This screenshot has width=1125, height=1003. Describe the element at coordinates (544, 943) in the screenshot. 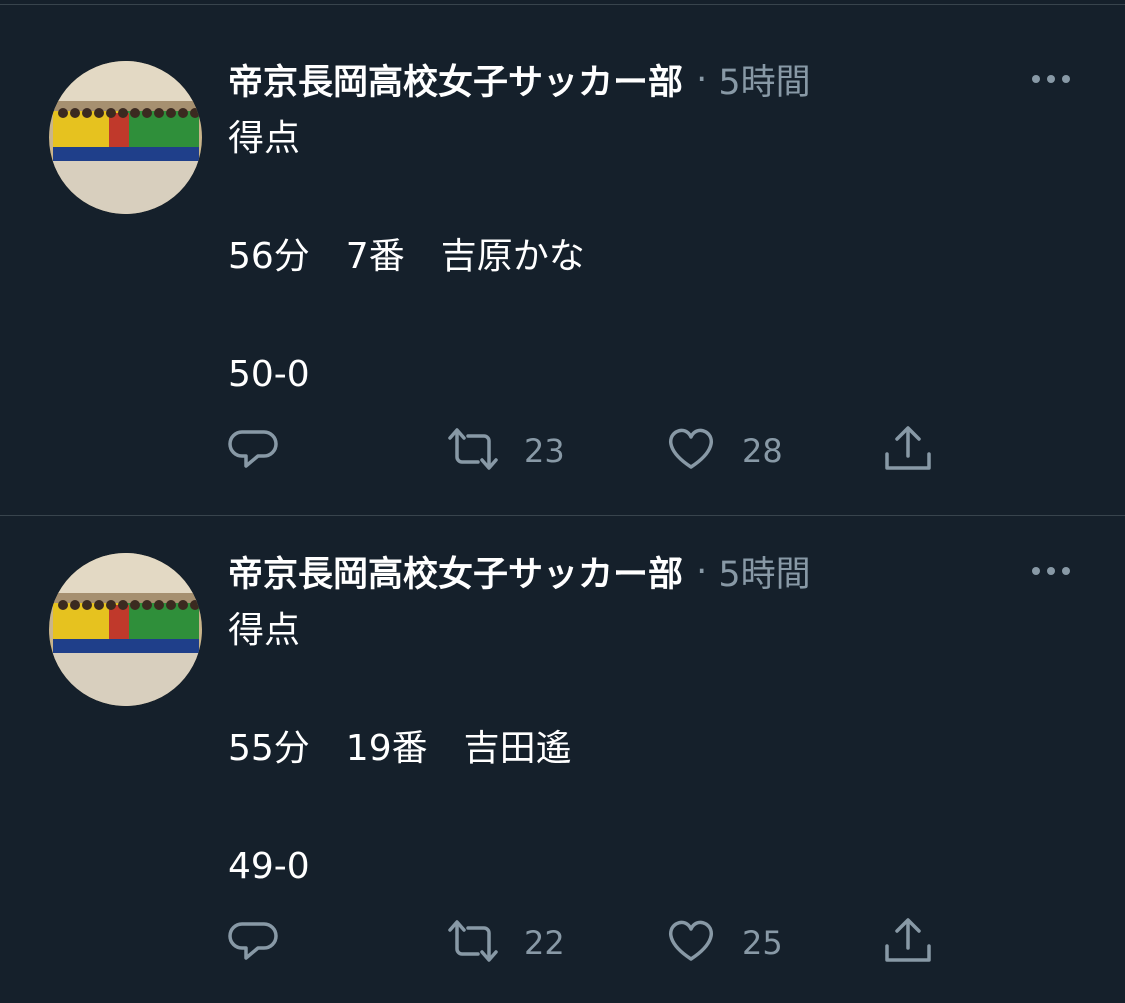

I see `retweet-count: 22` at that location.